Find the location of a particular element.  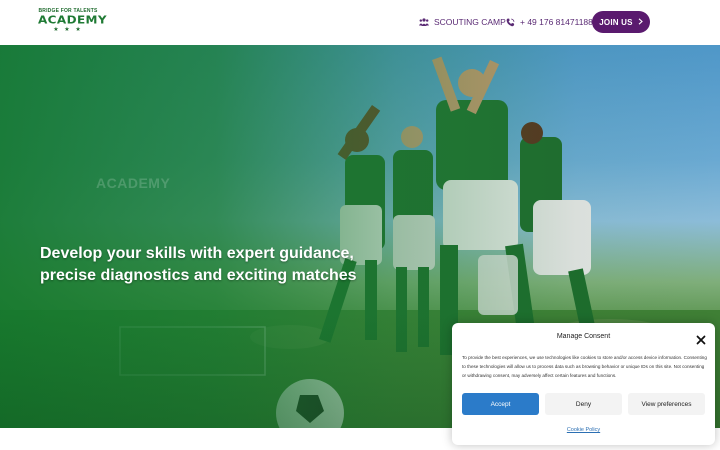

deny-button: Deny is located at coordinates (583, 404).